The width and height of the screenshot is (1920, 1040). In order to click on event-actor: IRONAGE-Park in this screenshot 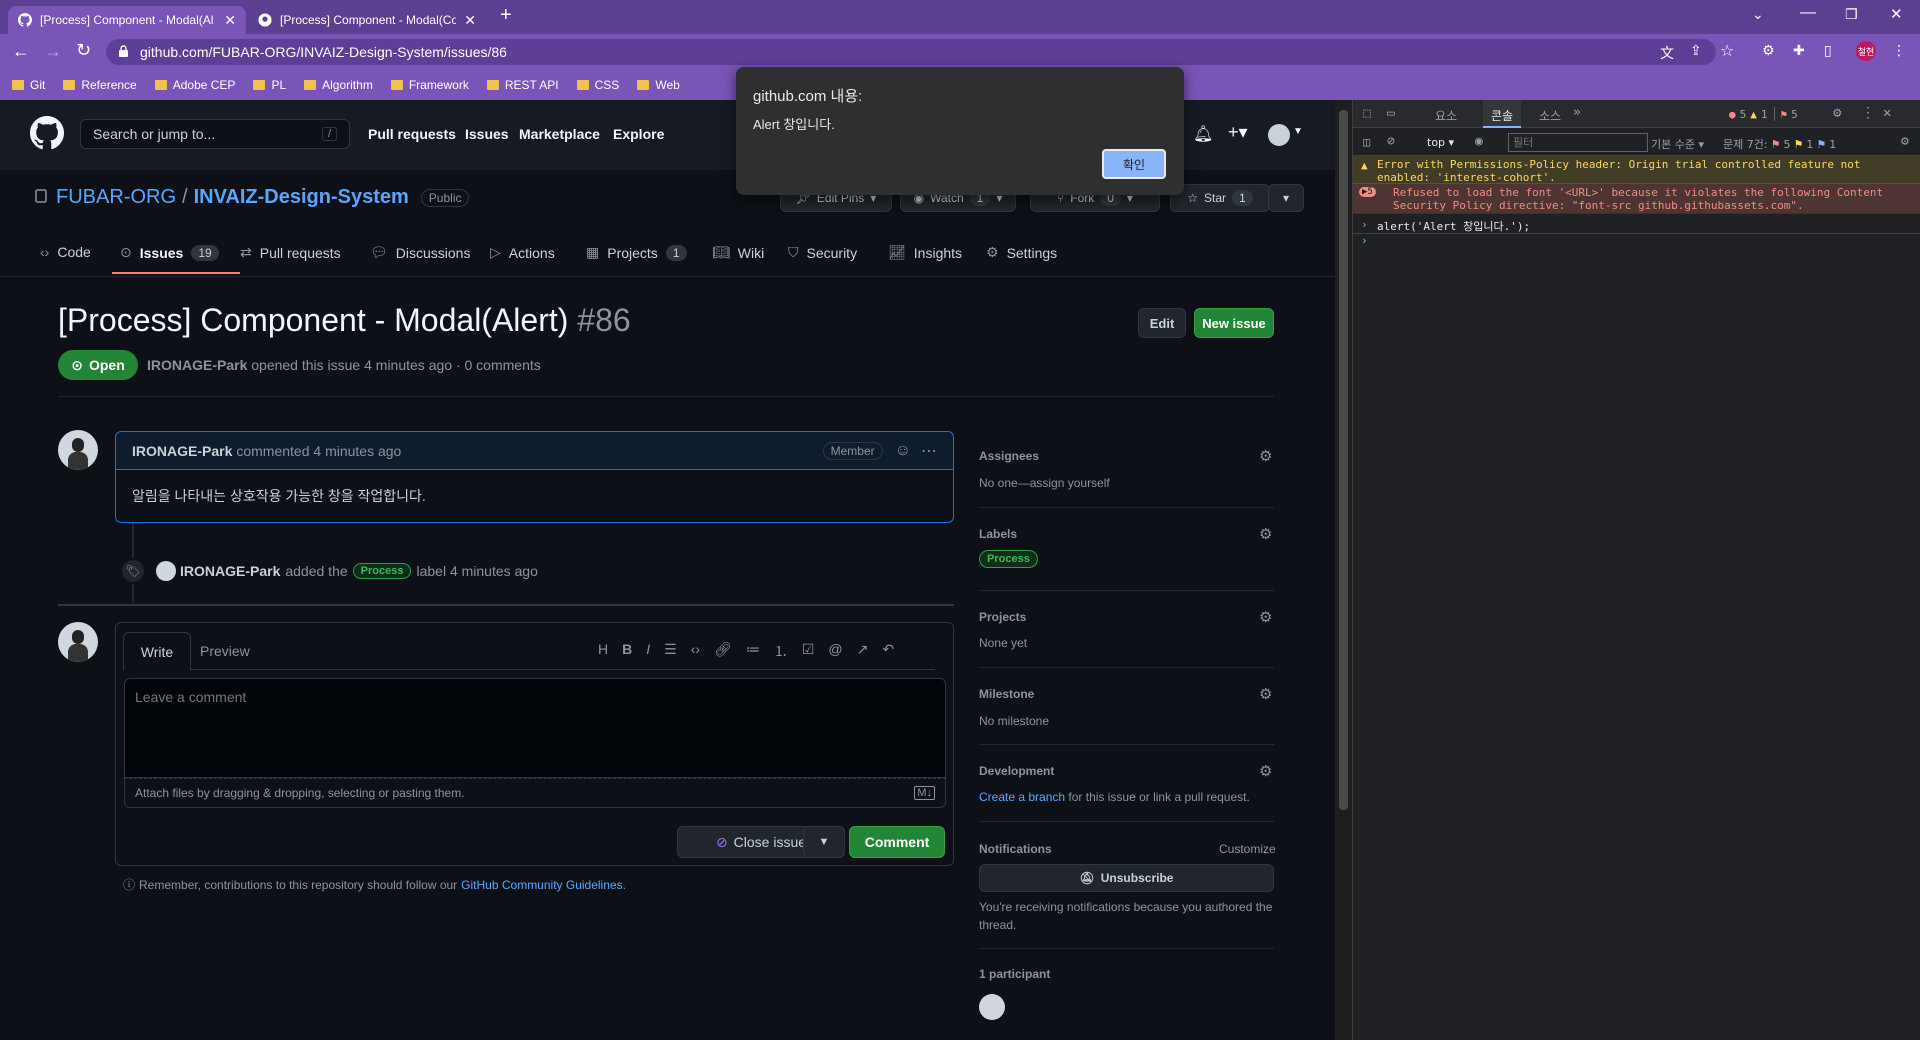, I will do `click(230, 571)`.